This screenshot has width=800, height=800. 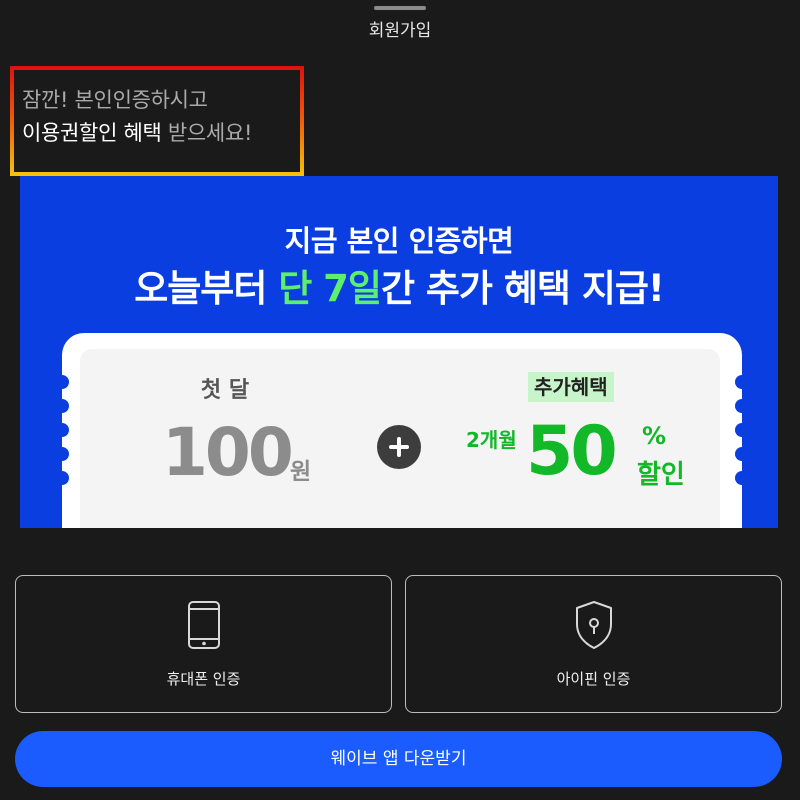 I want to click on headline-text: 잠깐! 본인인증하시고 이용권할인 혜택 받으세요!, so click(x=137, y=117).